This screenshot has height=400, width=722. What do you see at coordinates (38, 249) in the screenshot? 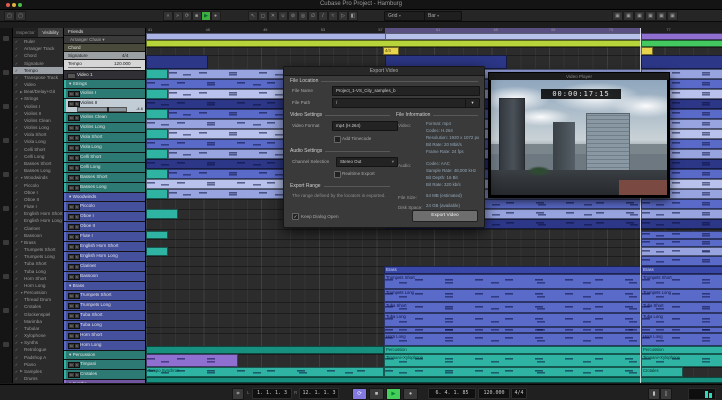
I see `visibility-item: ✓ Trumpets Short` at bounding box center [38, 249].